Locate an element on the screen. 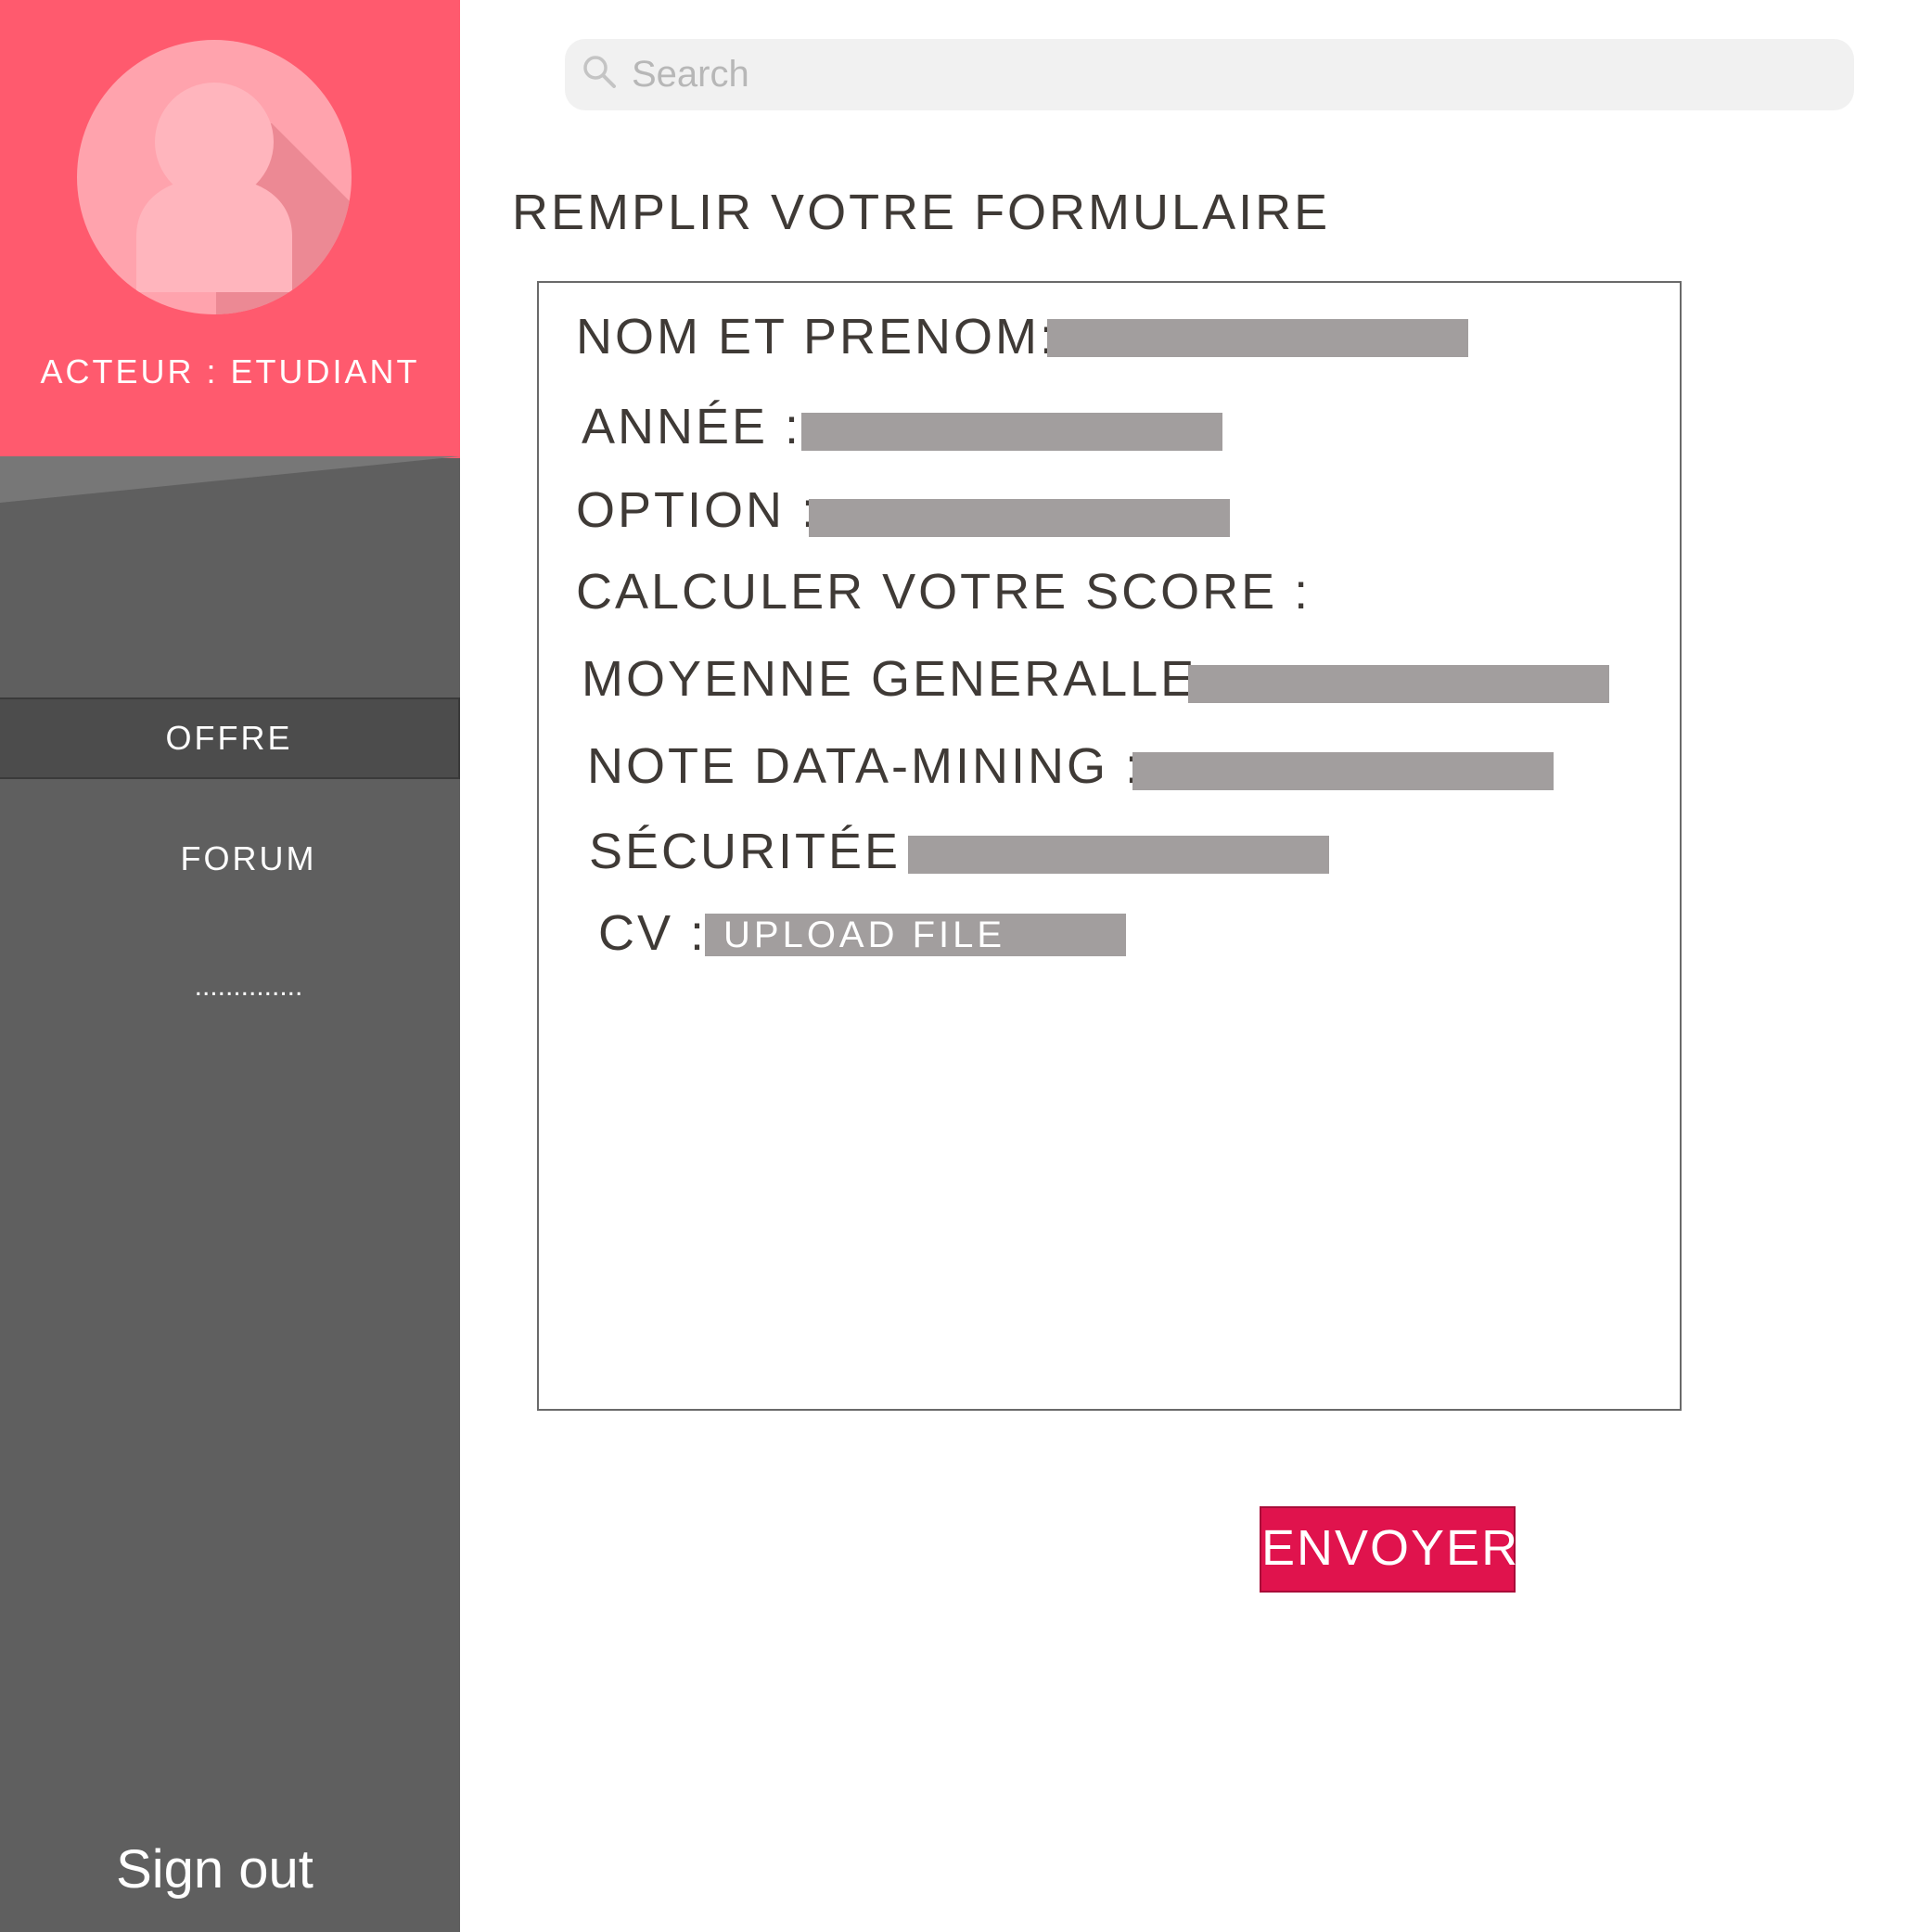  header-divider is located at coordinates (230, 479).